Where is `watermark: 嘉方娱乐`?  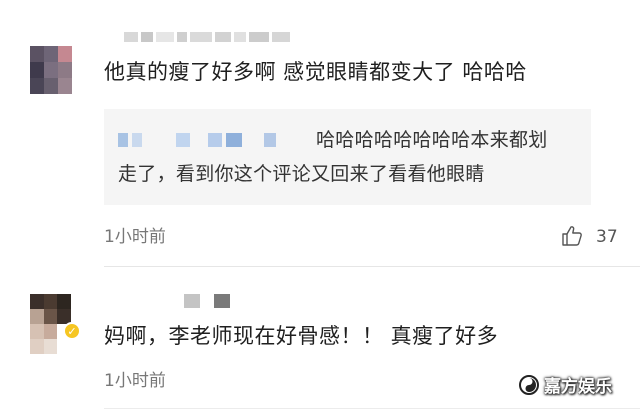
watermark: 嘉方娱乐 is located at coordinates (565, 384).